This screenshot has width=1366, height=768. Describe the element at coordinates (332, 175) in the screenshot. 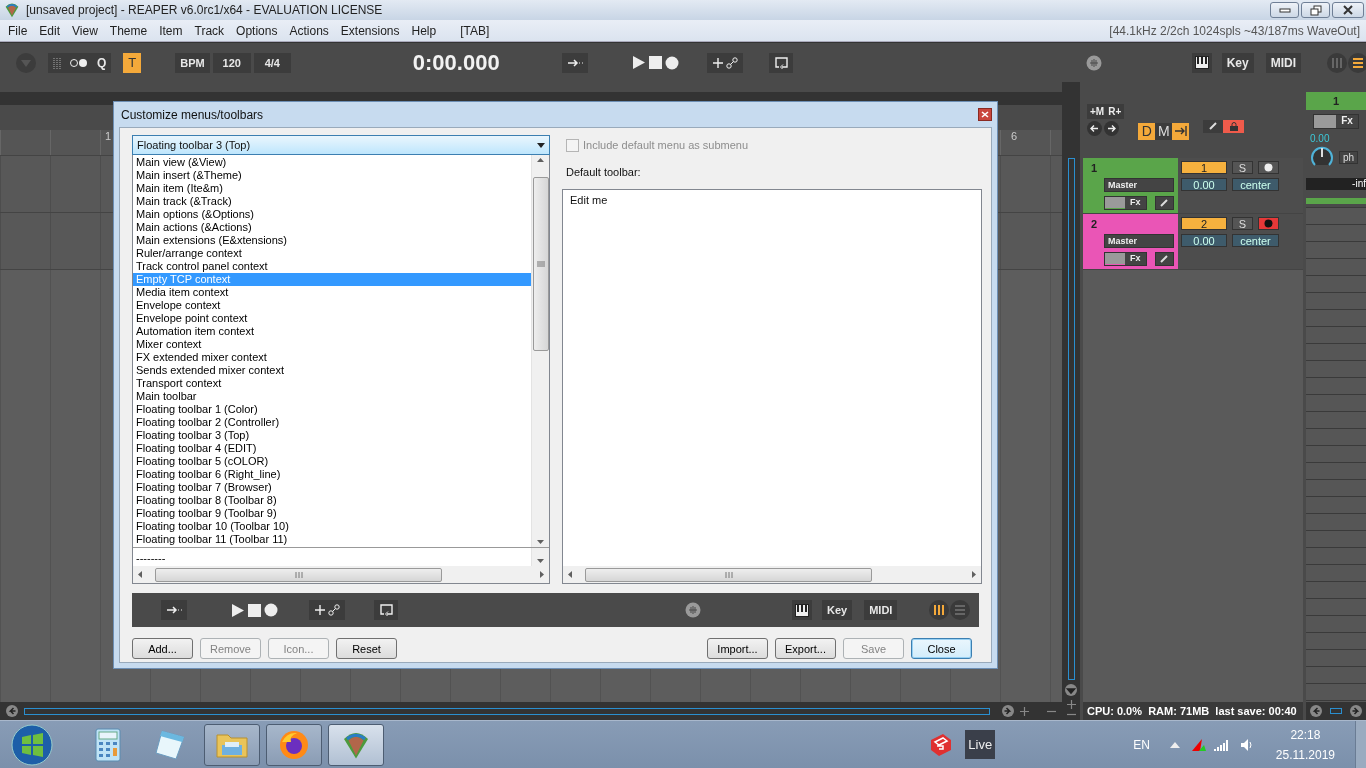

I see `dropdown-option: Main insert (&Theme)` at that location.